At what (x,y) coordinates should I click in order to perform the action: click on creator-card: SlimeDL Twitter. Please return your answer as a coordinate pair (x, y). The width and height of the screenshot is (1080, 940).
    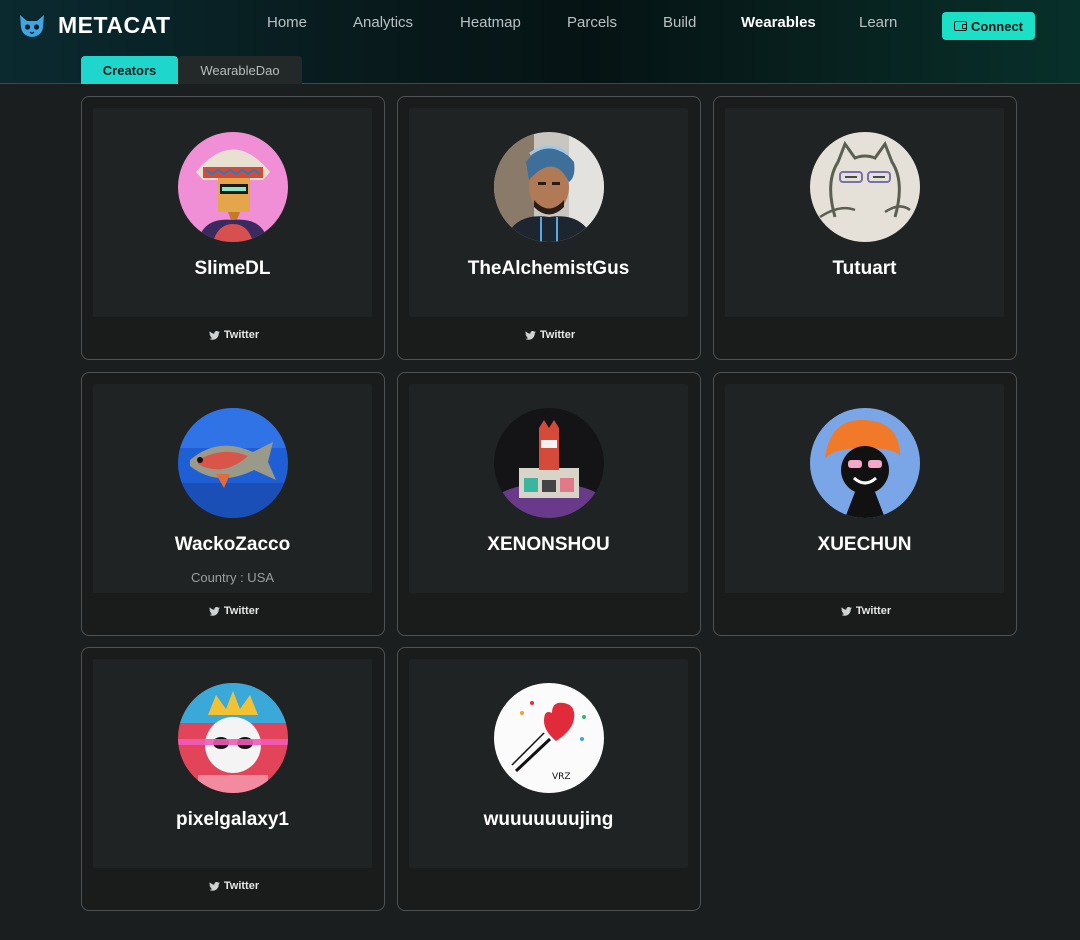
    Looking at the image, I should click on (233, 228).